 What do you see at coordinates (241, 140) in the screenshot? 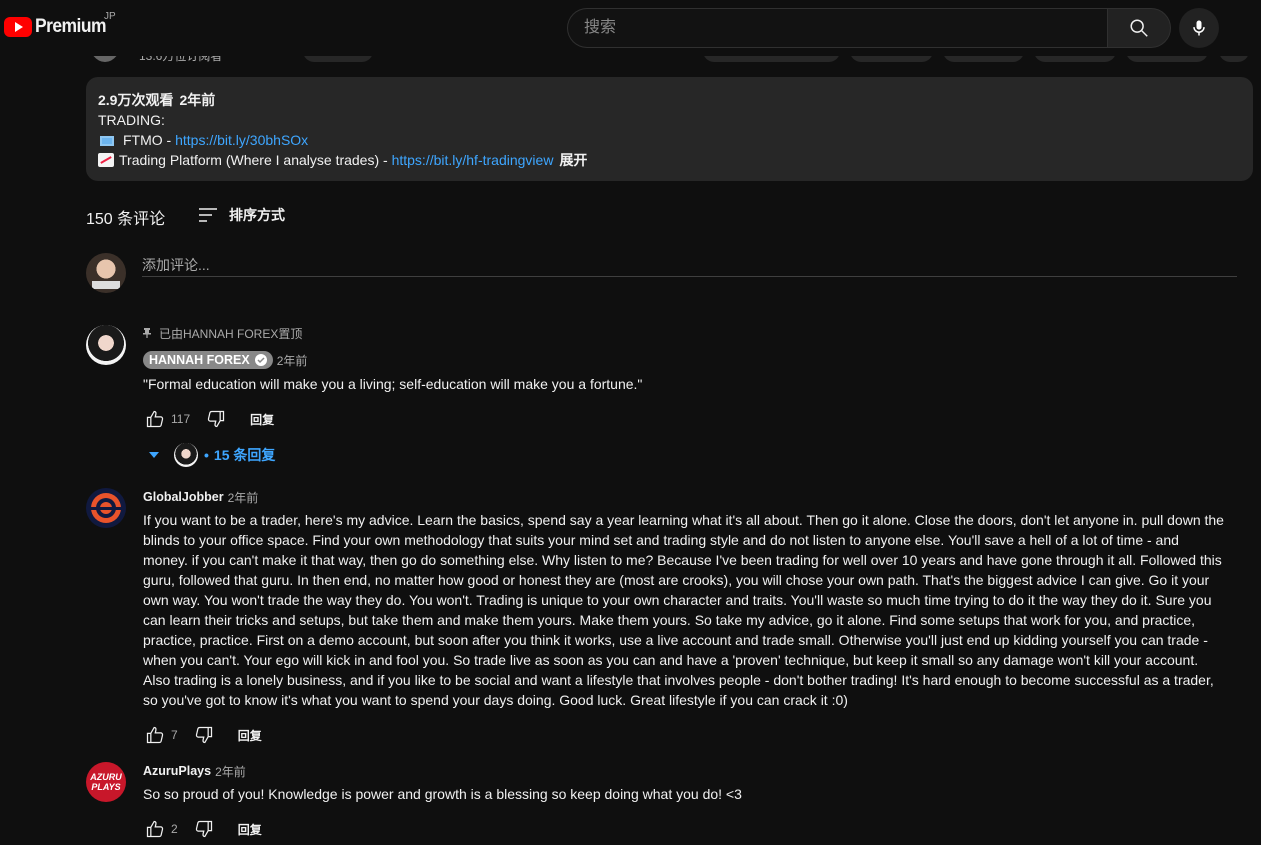
I see `ftmo-link: https://bit.ly/30bhSOx` at bounding box center [241, 140].